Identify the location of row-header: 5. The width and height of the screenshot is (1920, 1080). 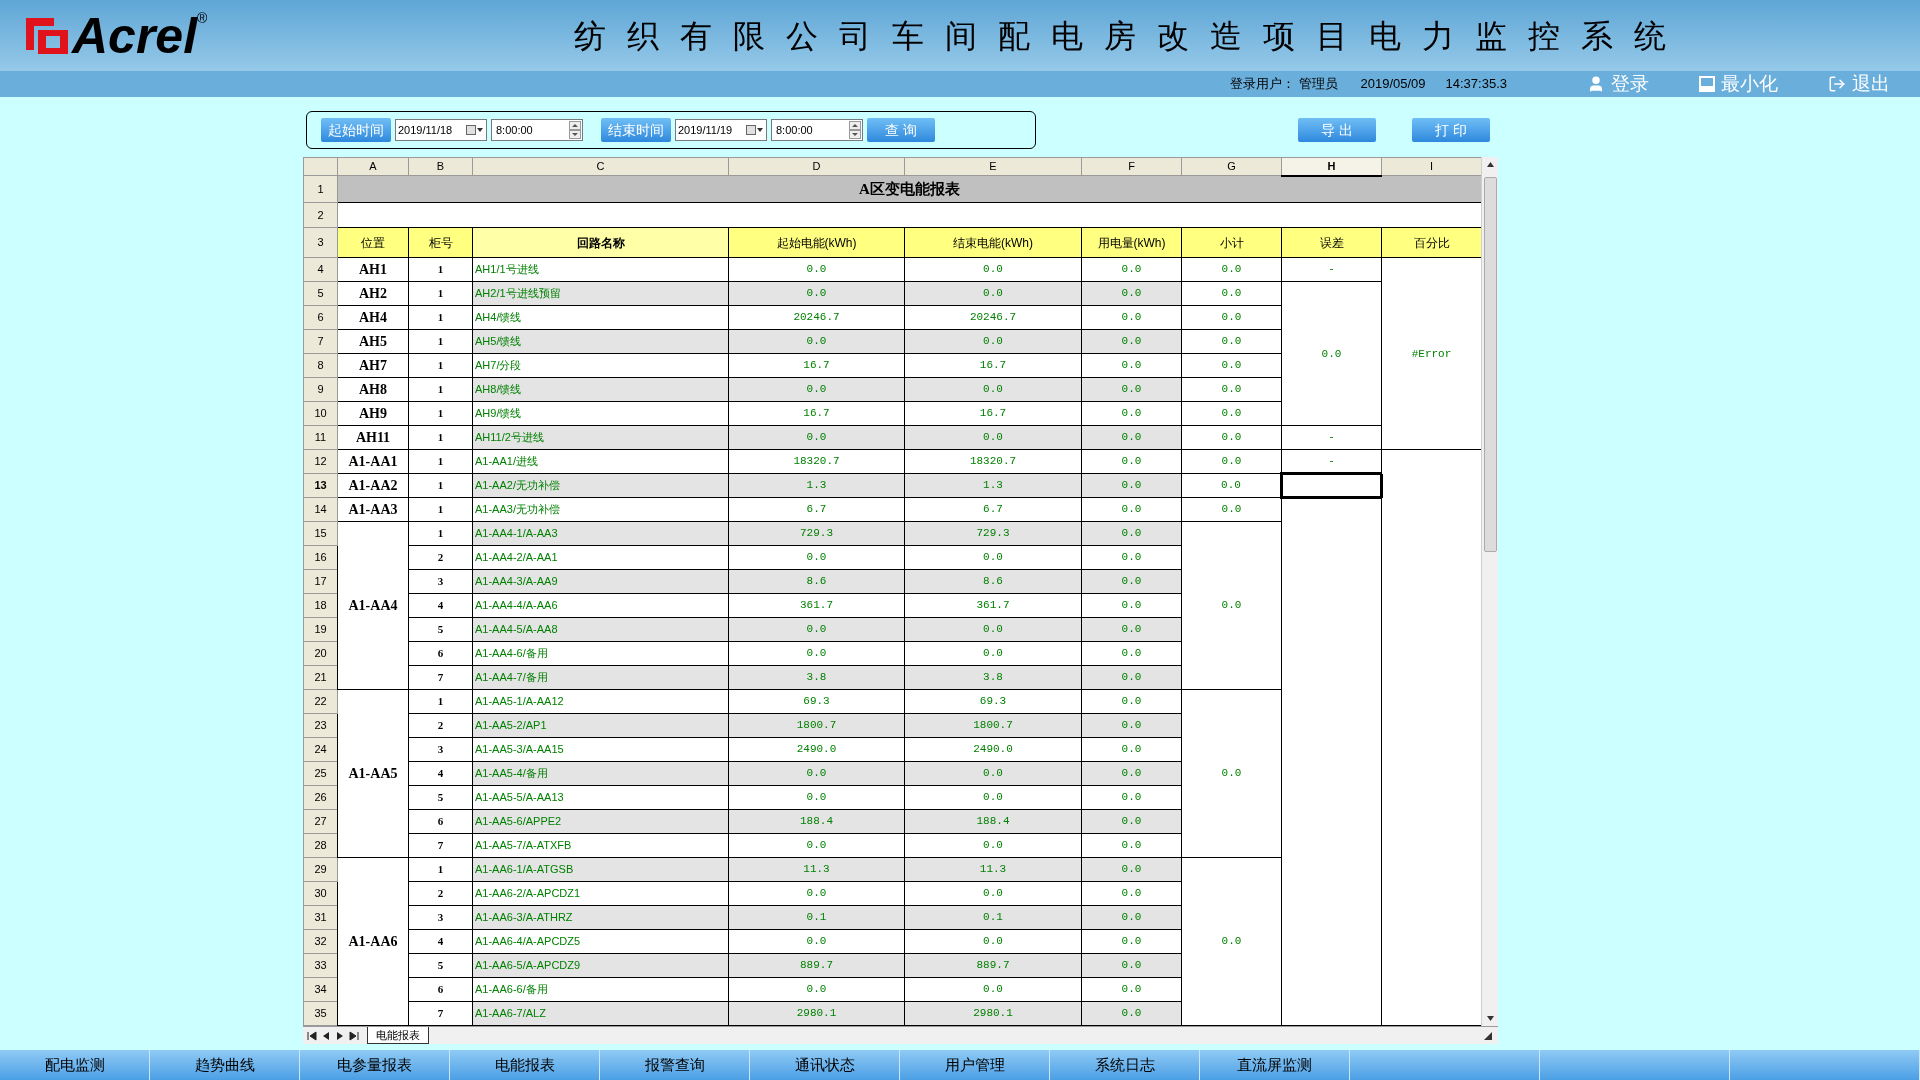
(320, 293).